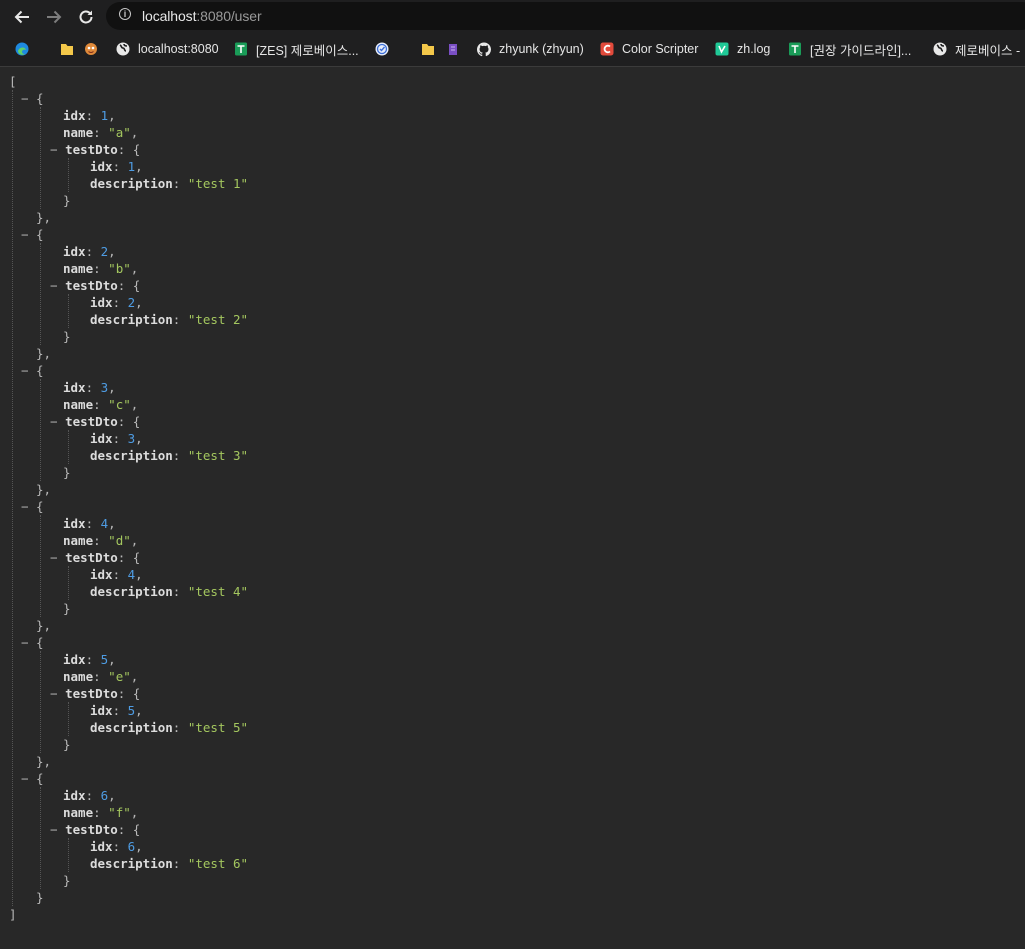  I want to click on mascot-icon, so click(91, 49).